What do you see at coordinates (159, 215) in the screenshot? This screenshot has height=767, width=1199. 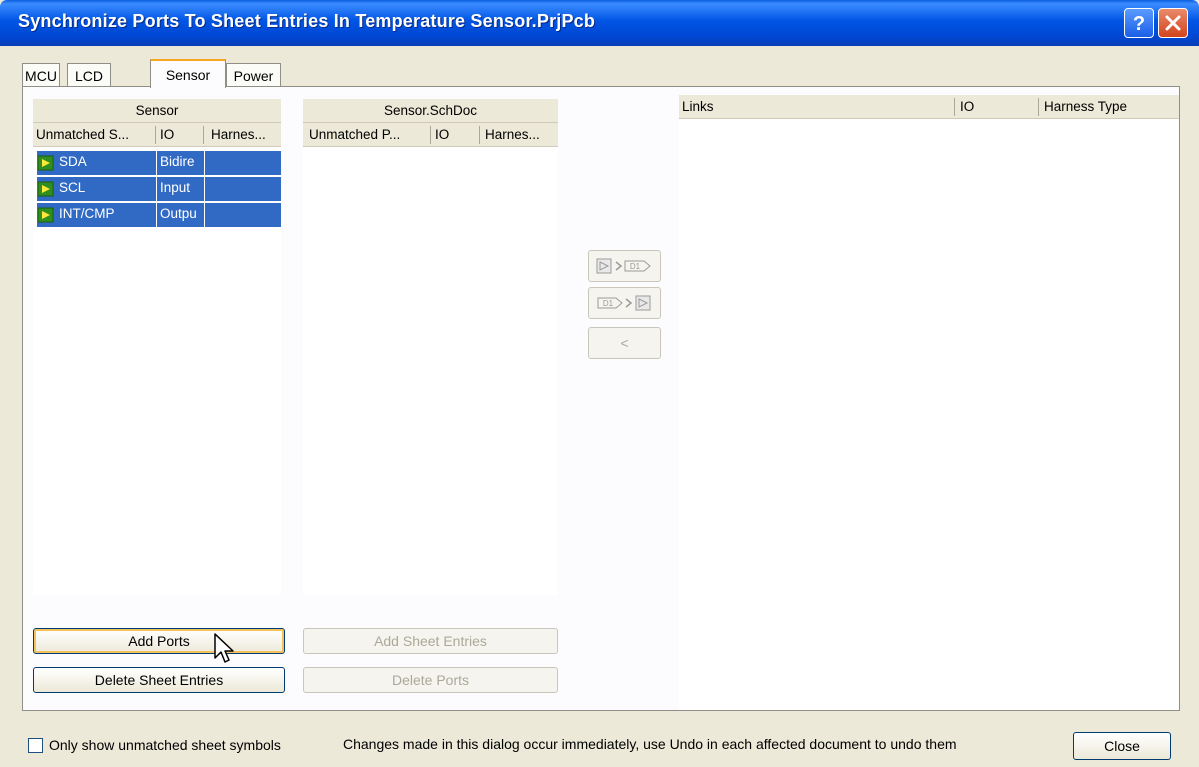 I see `port-row: INT/CMP Outpu` at bounding box center [159, 215].